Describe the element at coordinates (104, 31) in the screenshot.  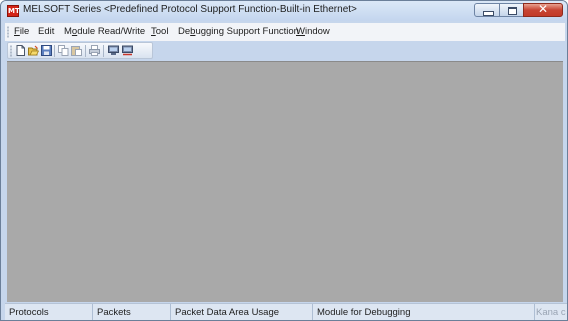
I see `menu-module-read-write: Module Read/Write` at that location.